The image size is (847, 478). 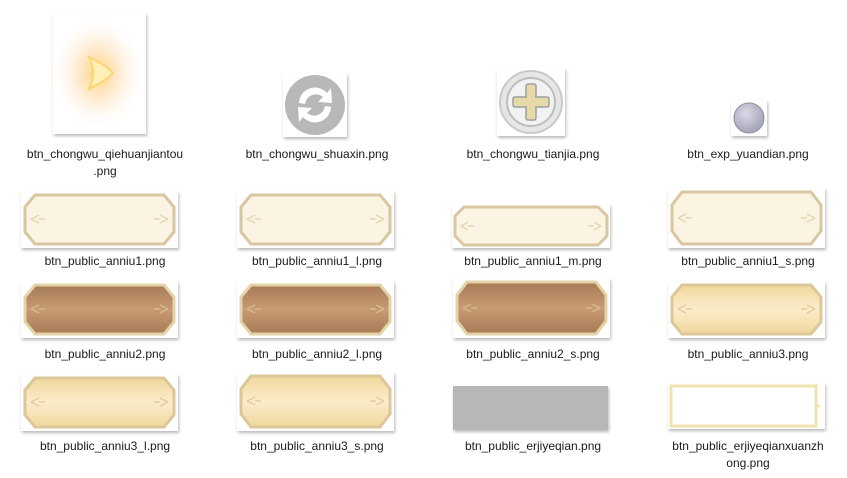 What do you see at coordinates (317, 354) in the screenshot?
I see `file-name: btn_public_anniu2_l.png` at bounding box center [317, 354].